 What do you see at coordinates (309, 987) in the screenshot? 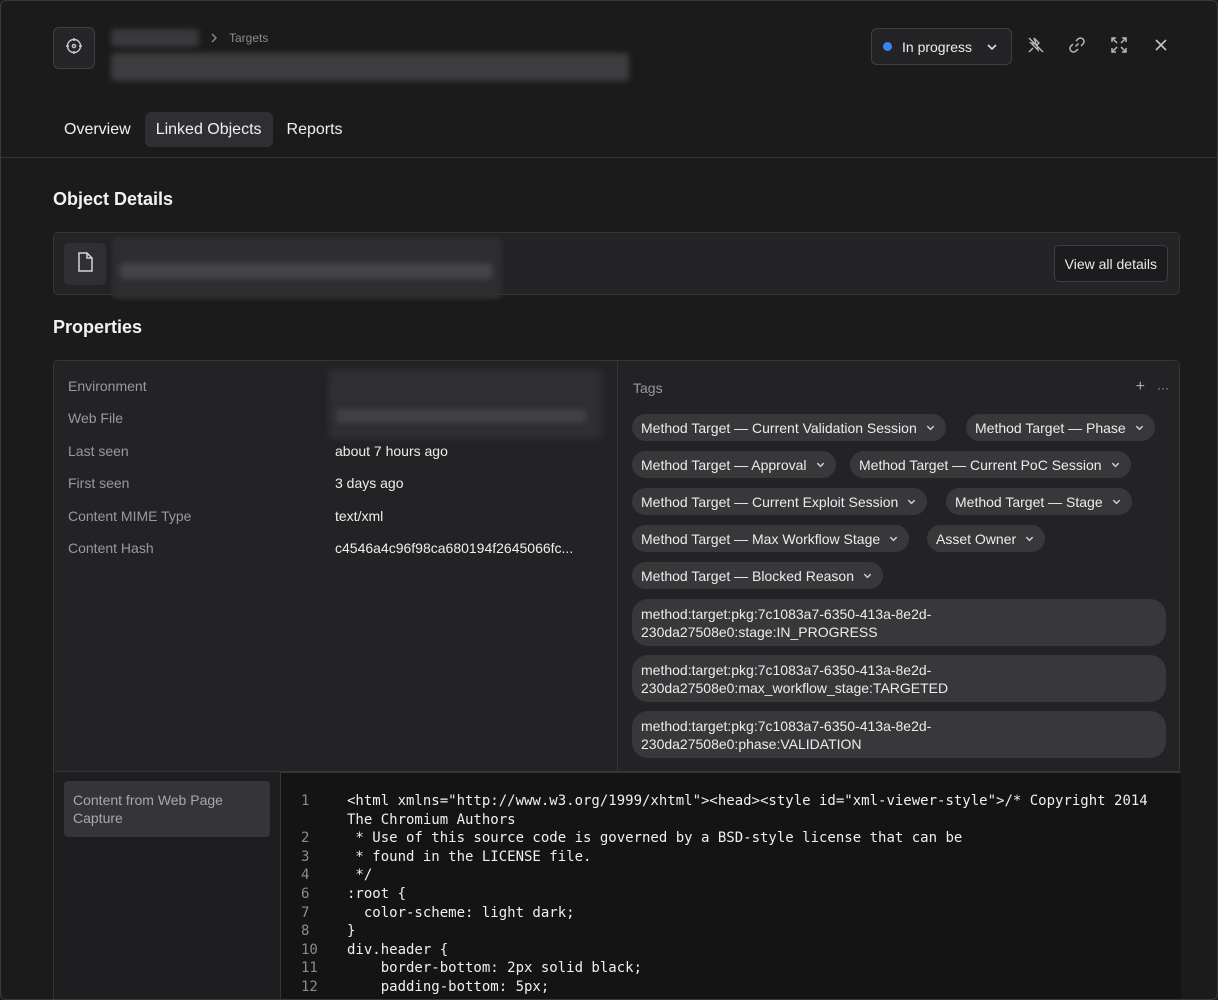
I see `line-number: 12` at bounding box center [309, 987].